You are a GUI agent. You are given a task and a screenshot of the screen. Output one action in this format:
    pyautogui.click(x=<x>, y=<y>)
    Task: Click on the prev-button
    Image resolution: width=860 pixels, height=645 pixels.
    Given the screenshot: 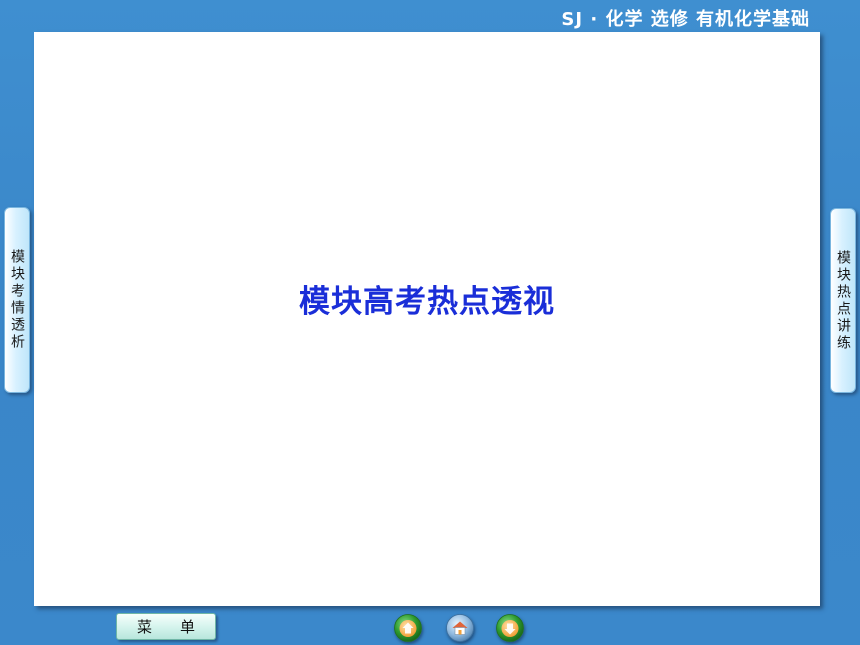 What is the action you would take?
    pyautogui.click(x=408, y=628)
    